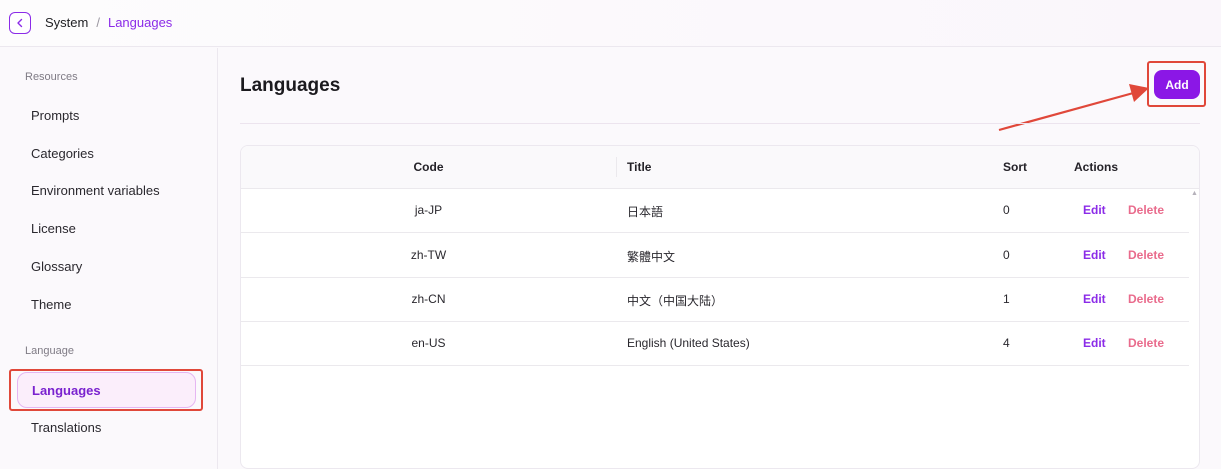 The width and height of the screenshot is (1221, 469). Describe the element at coordinates (688, 343) in the screenshot. I see `cell-title: English (United States)` at that location.